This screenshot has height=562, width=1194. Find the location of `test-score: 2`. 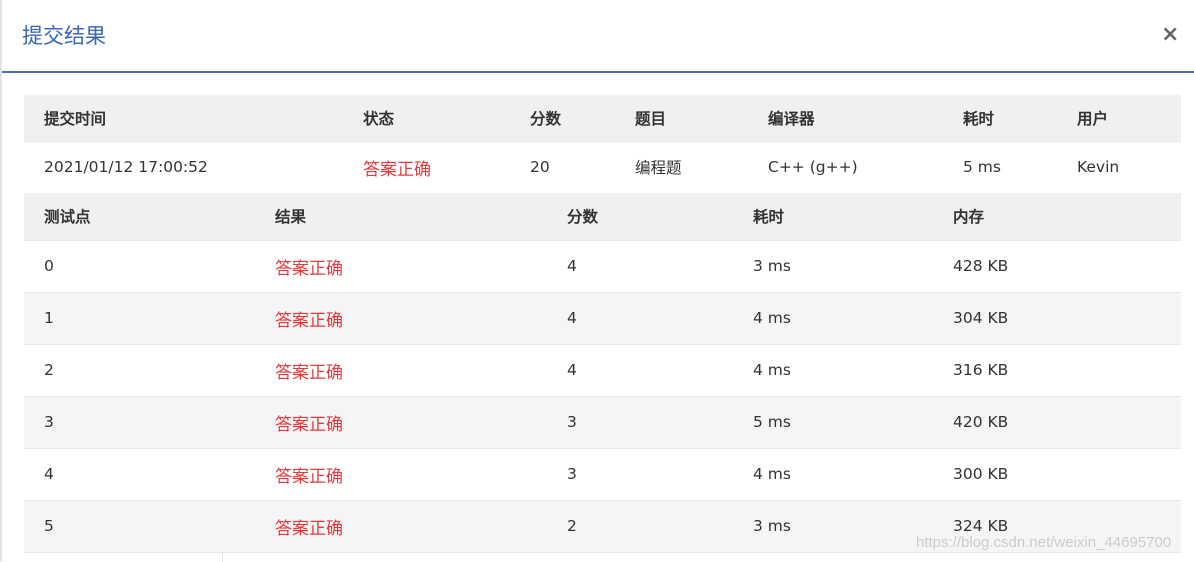

test-score: 2 is located at coordinates (572, 526).